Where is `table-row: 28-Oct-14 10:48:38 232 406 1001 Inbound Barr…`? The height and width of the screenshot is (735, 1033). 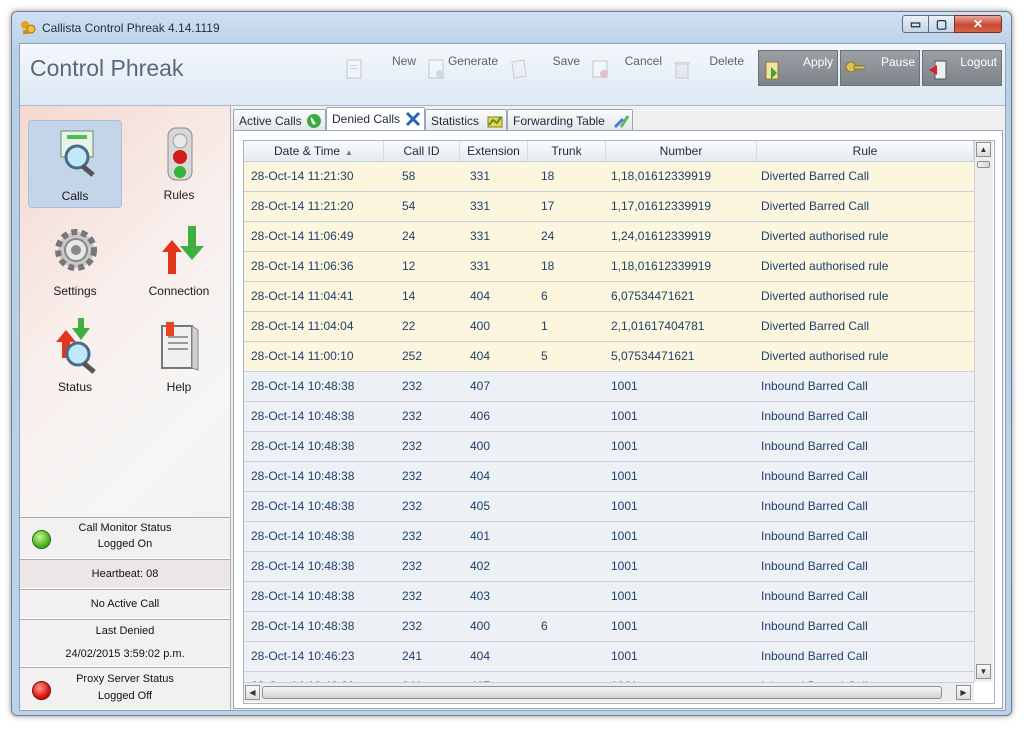
table-row: 28-Oct-14 10:48:38 232 406 1001 Inbound Barr… is located at coordinates (609, 417).